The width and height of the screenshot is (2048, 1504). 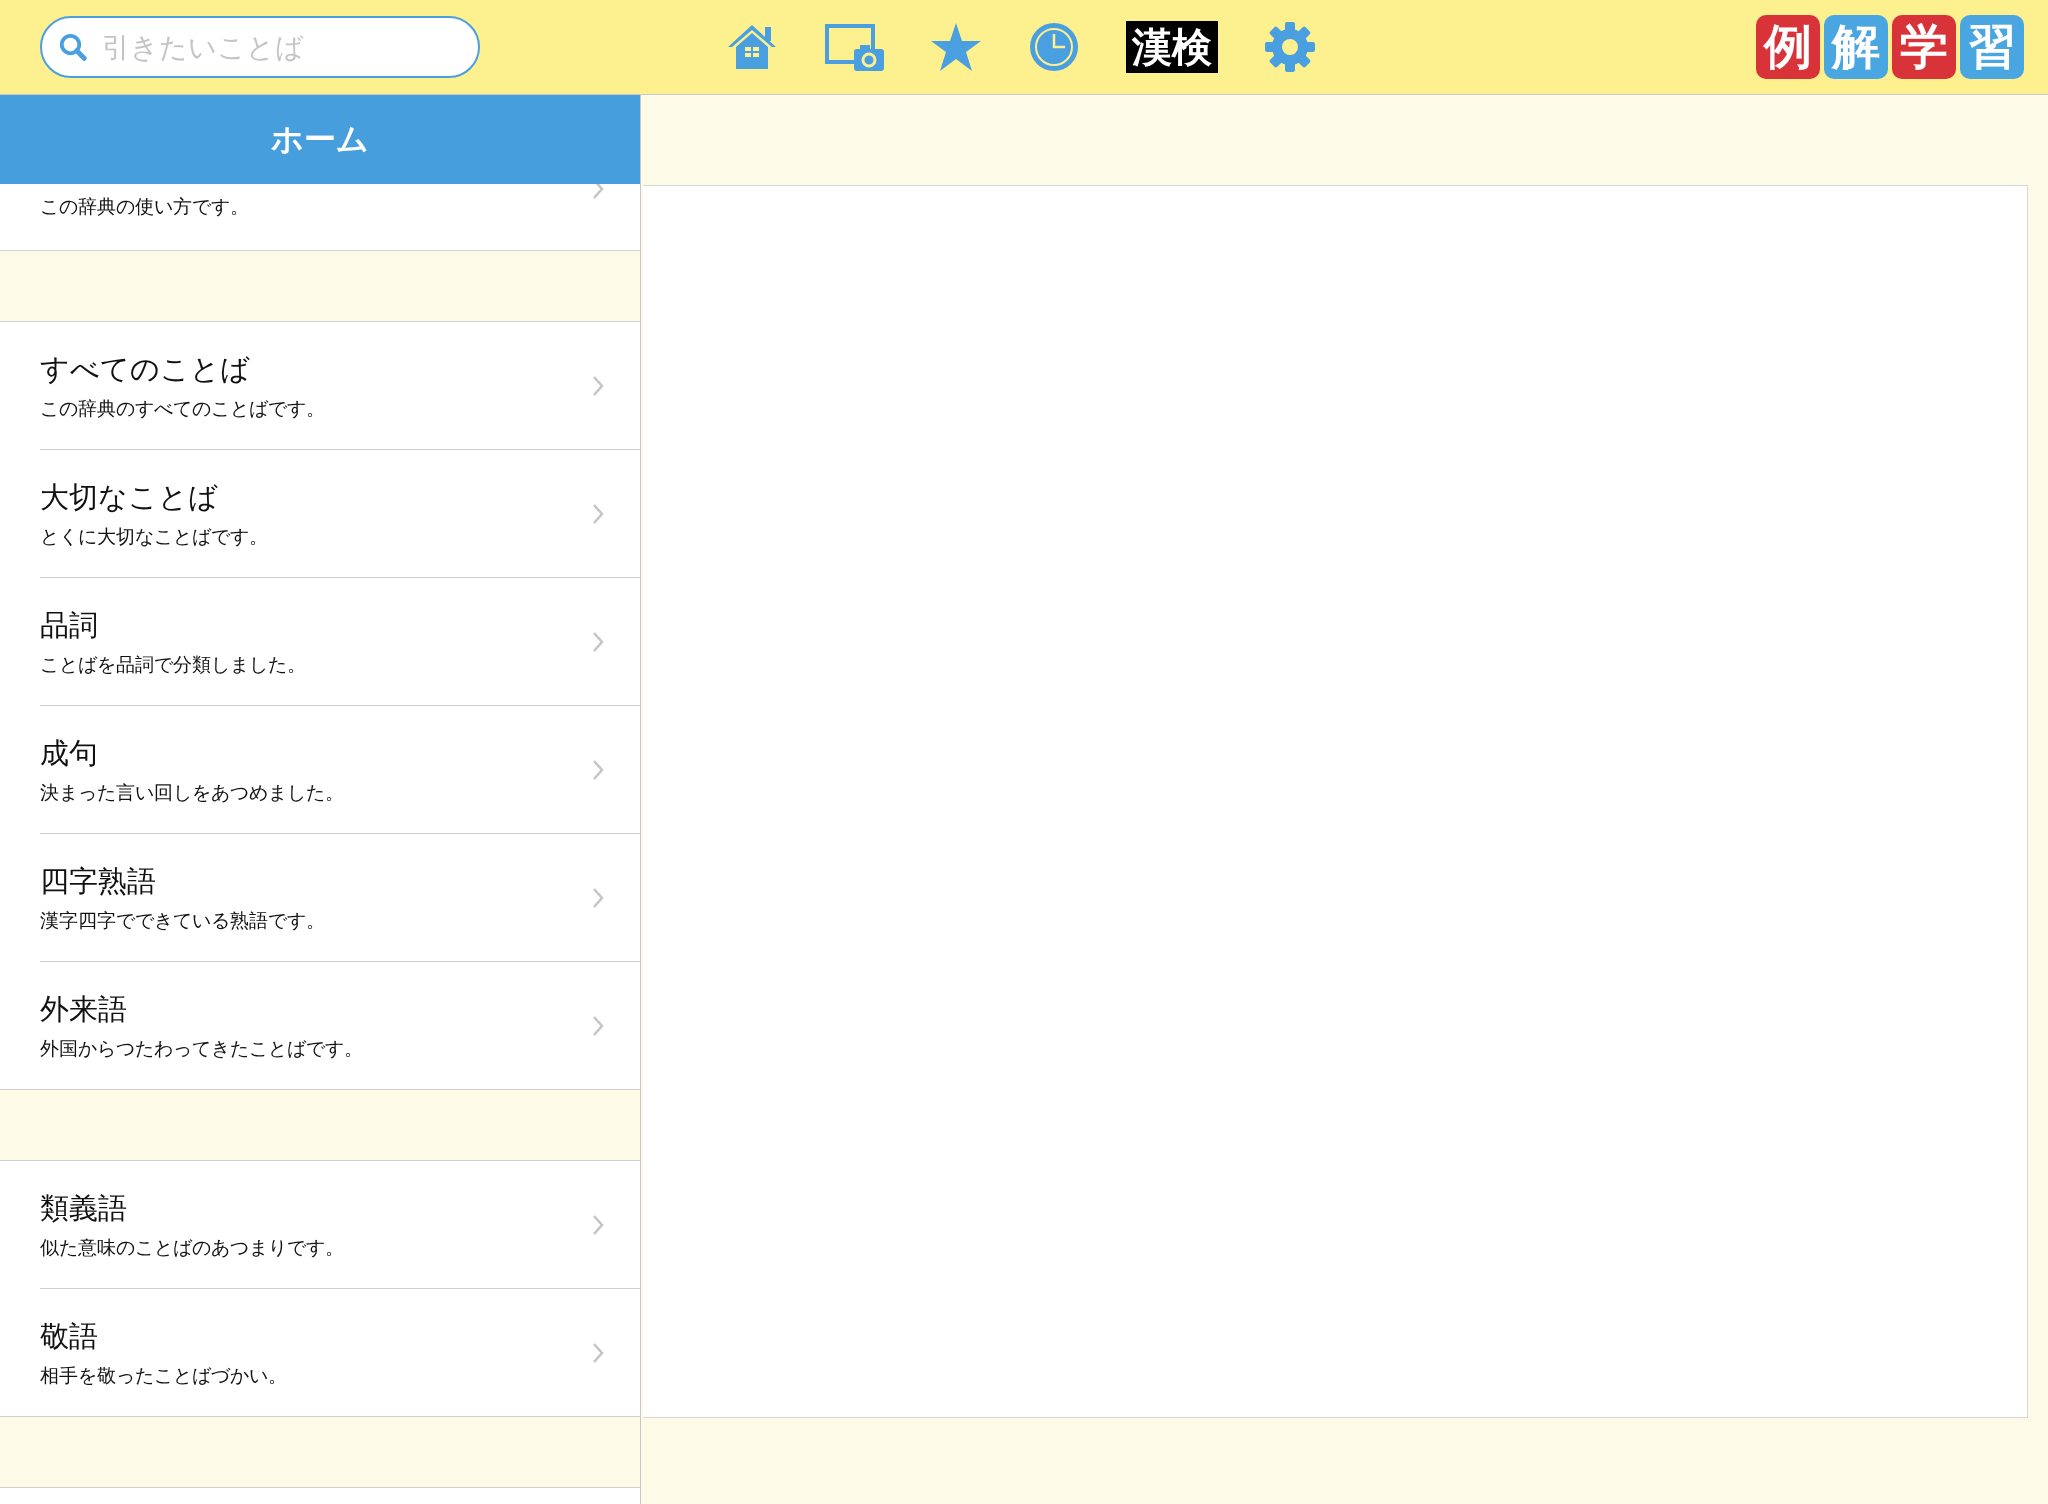 What do you see at coordinates (73, 47) in the screenshot?
I see `search-icon` at bounding box center [73, 47].